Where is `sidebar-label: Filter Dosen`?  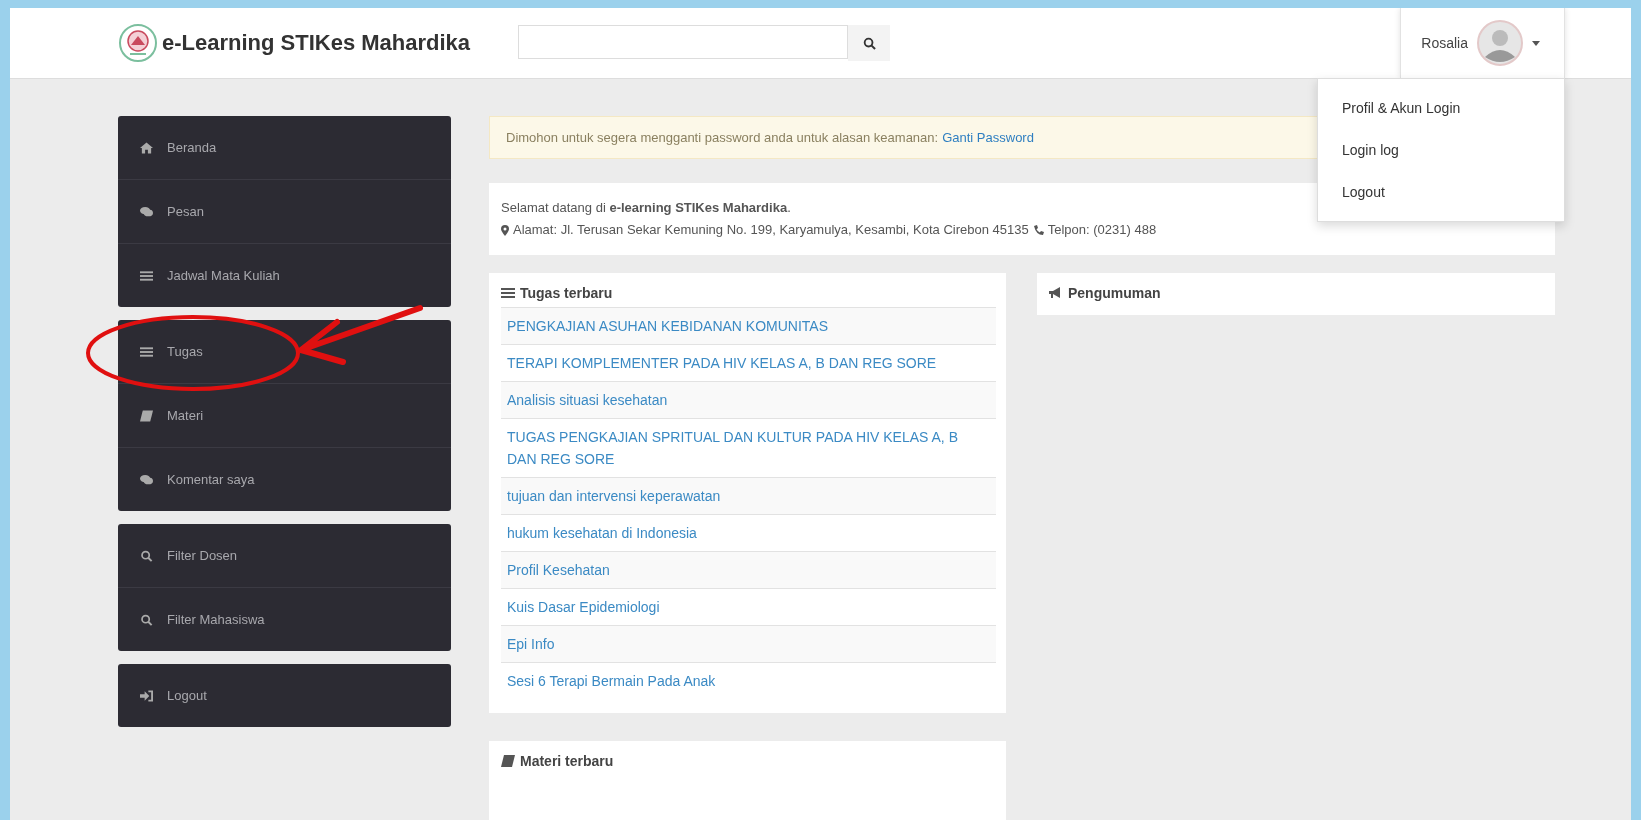
sidebar-label: Filter Dosen is located at coordinates (202, 555).